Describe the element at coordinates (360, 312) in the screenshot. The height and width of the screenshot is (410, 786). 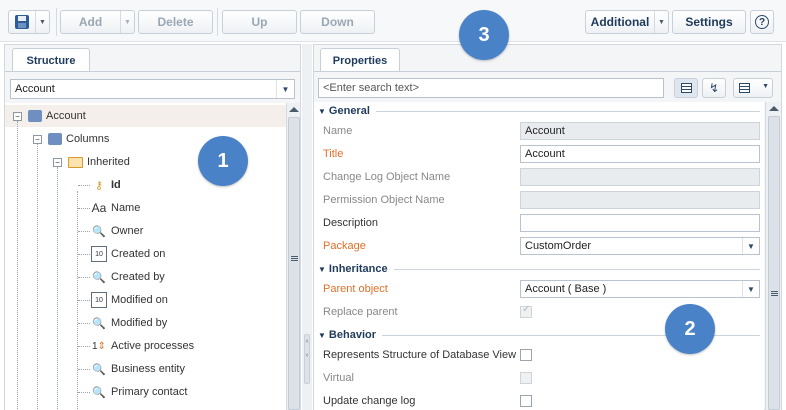
I see `prop-label-replace: Replace parent` at that location.